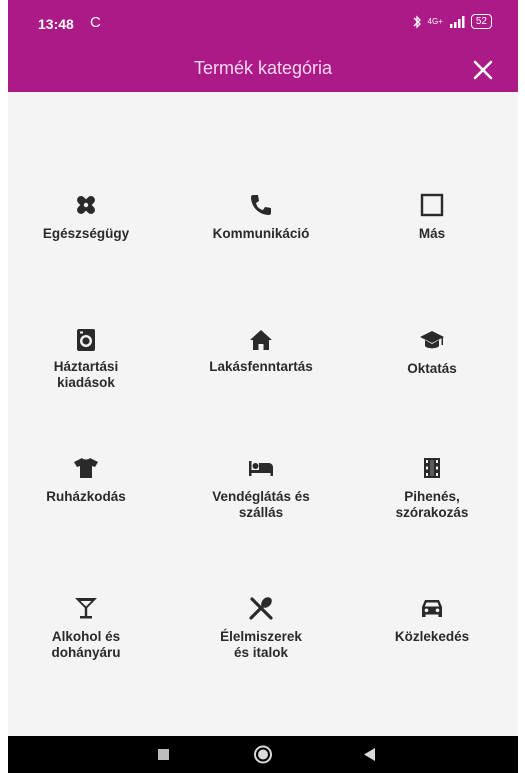 This screenshot has width=525, height=773. I want to click on category-label-text: Vendéglátás és szállás, so click(261, 504).